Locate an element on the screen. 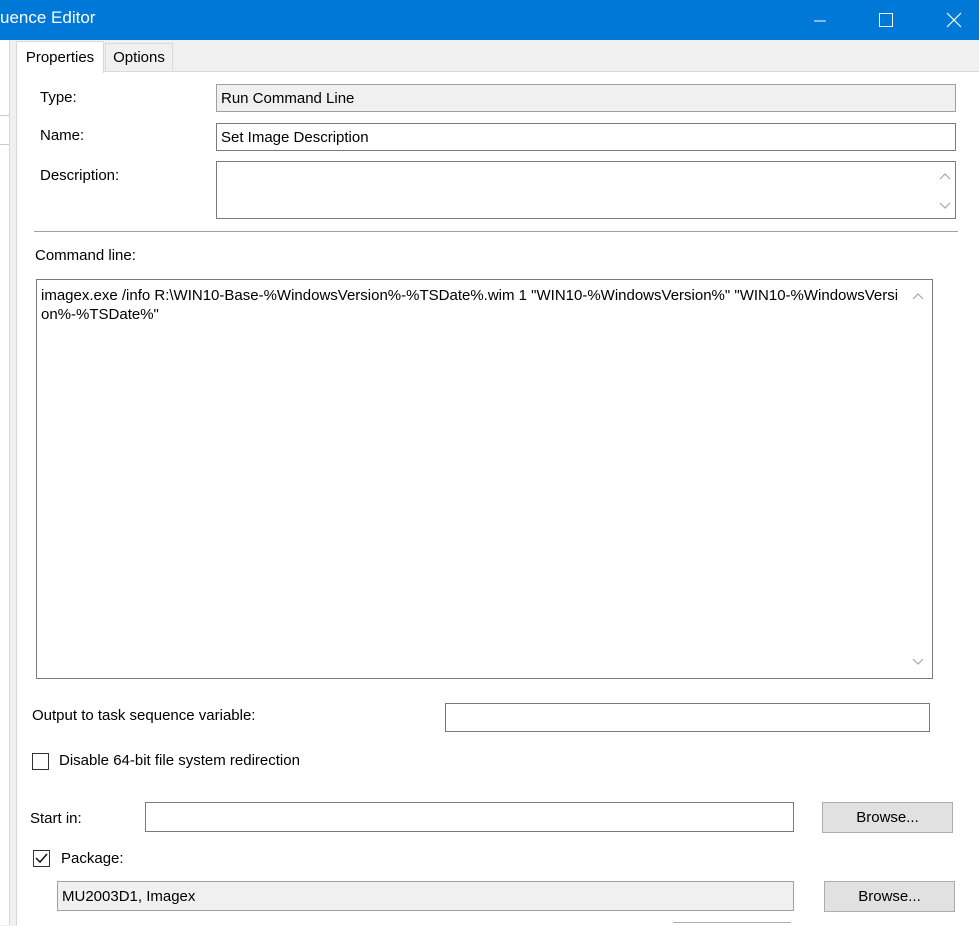 The height and width of the screenshot is (926, 979). maximize-icon is located at coordinates (886, 20).